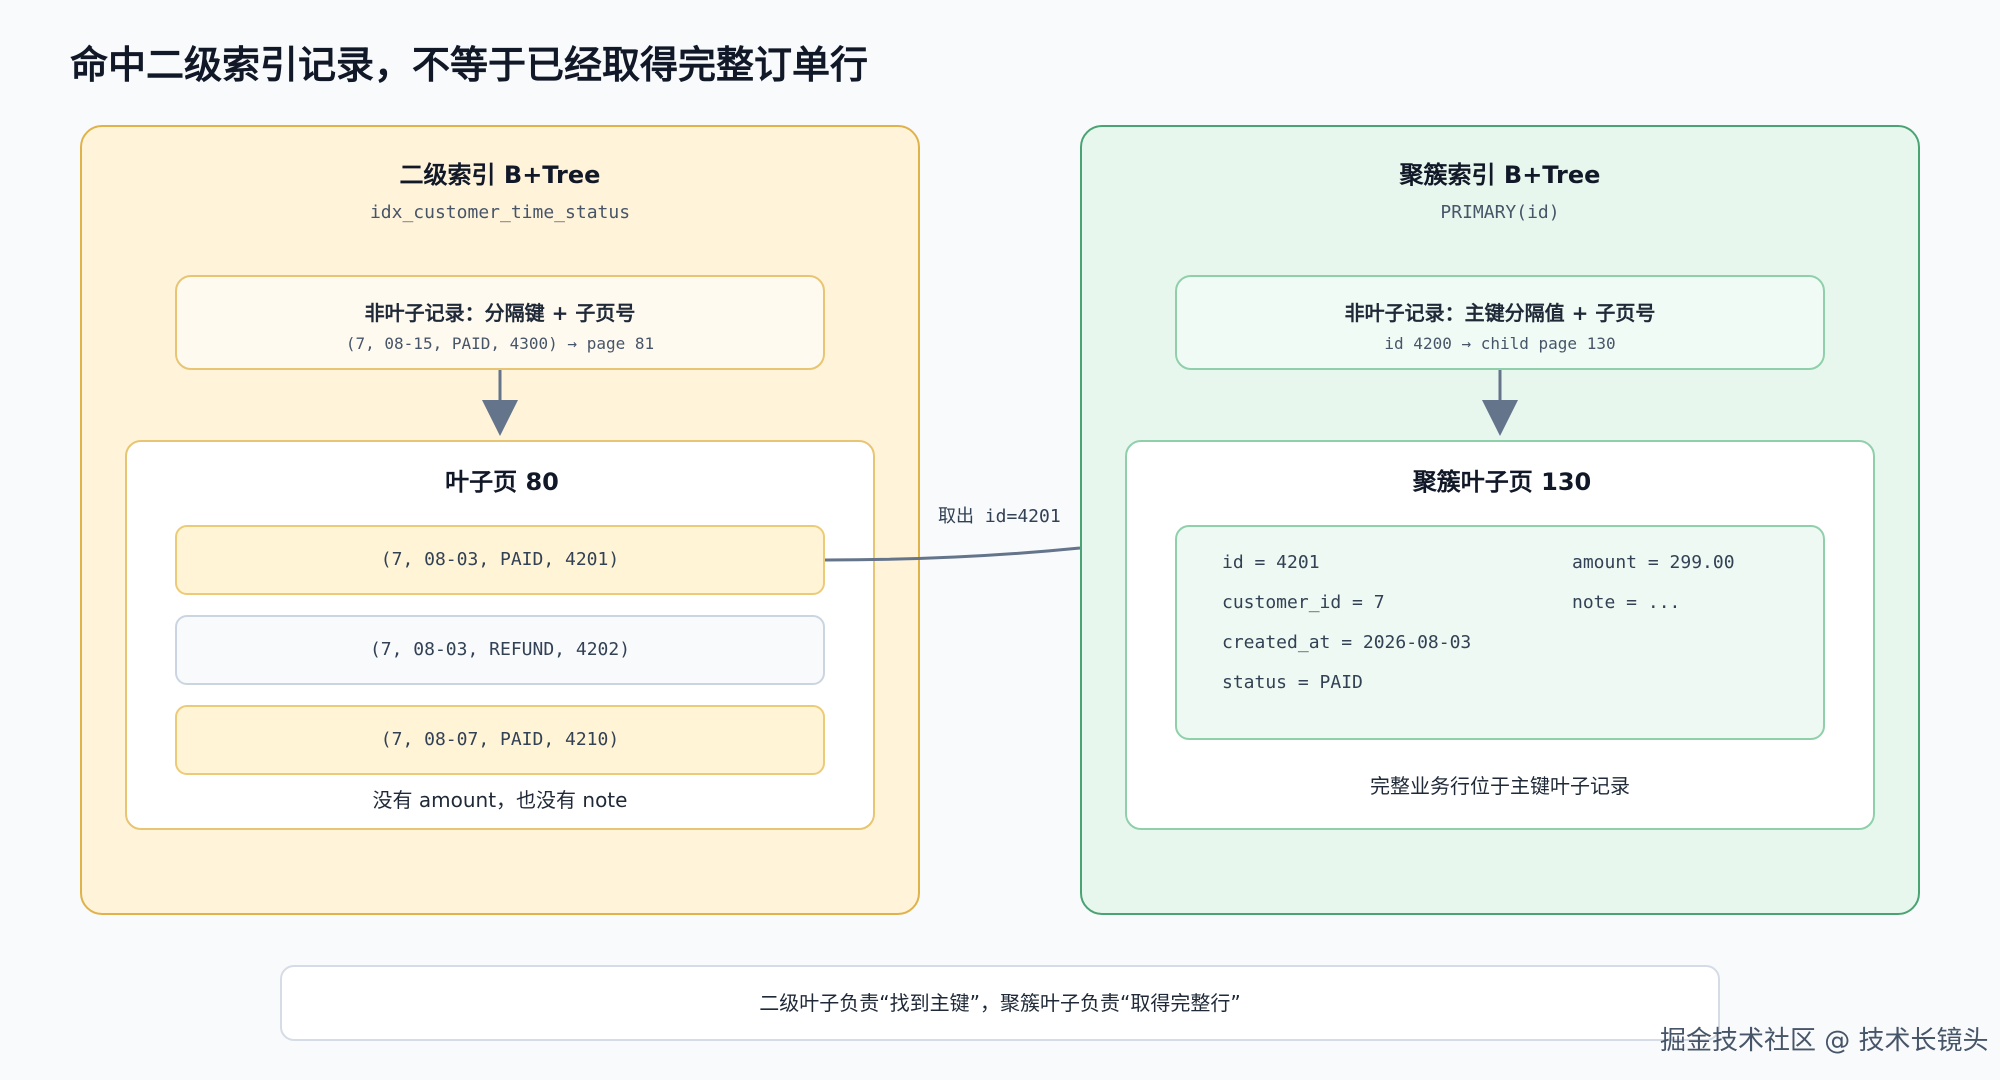 The height and width of the screenshot is (1080, 2000). Describe the element at coordinates (1000, 466) in the screenshot. I see `connectors` at that location.